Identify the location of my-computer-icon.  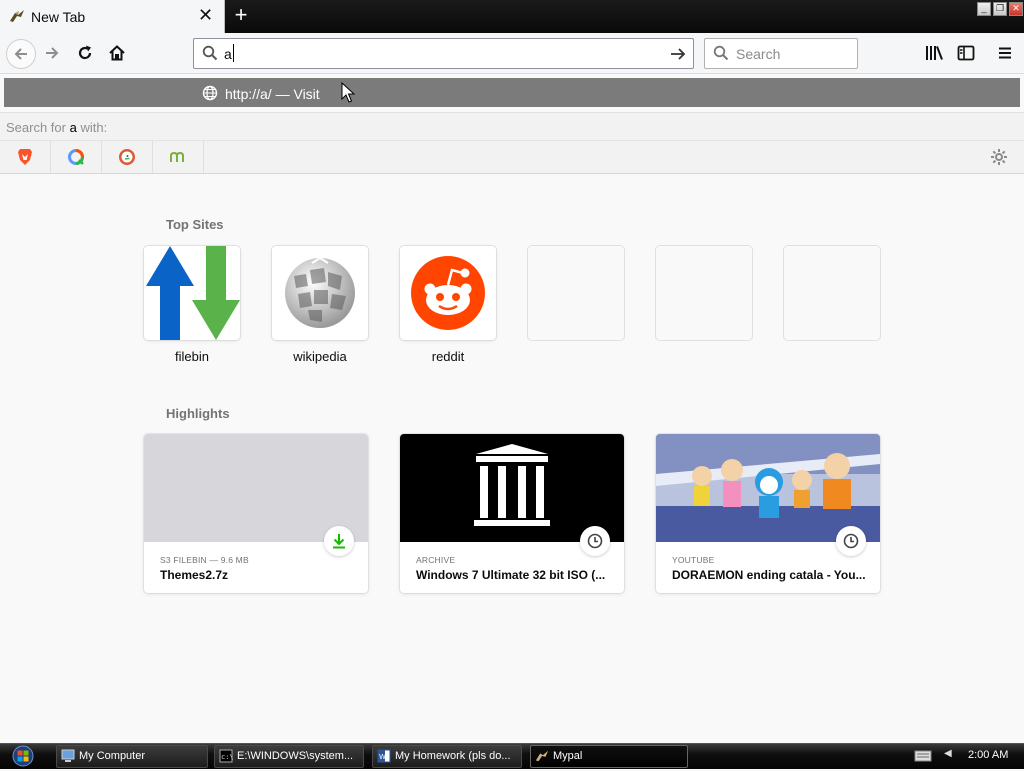
(68, 755).